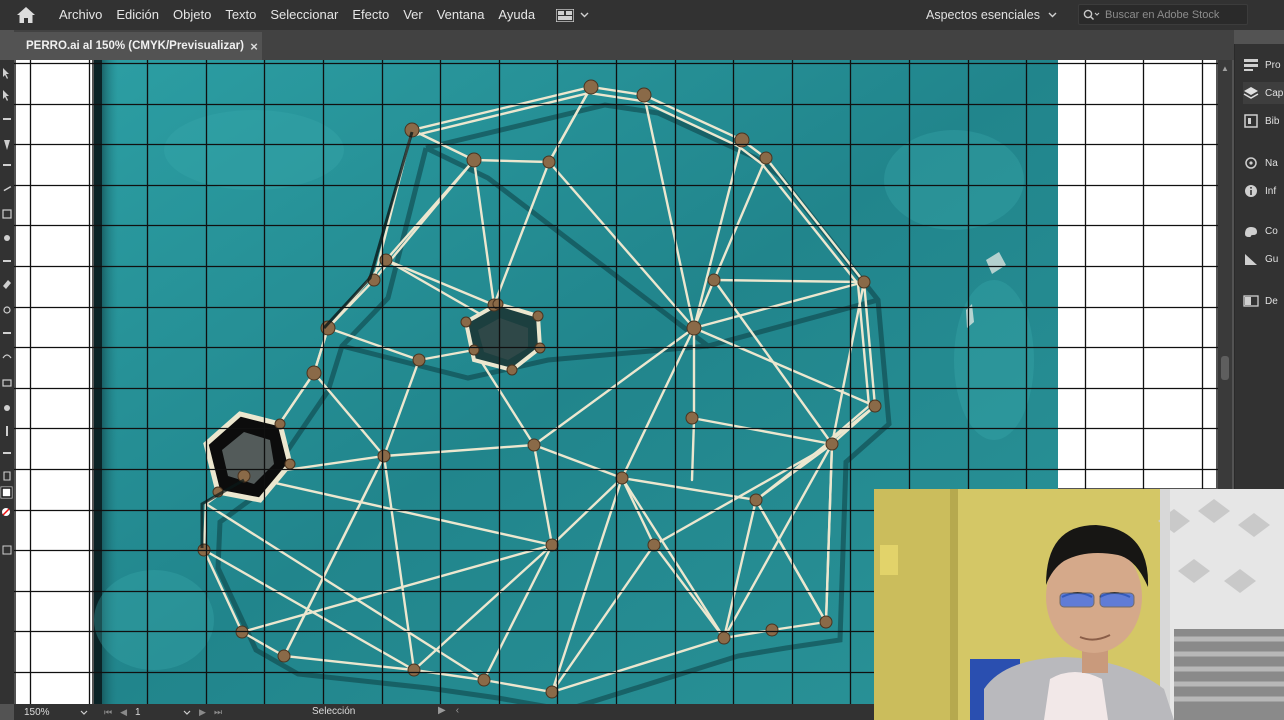 The height and width of the screenshot is (720, 1284). Describe the element at coordinates (135, 46) in the screenshot. I see `document-tab-title: PERRO.ai al 150% (CMYK/Previsualizar)` at that location.